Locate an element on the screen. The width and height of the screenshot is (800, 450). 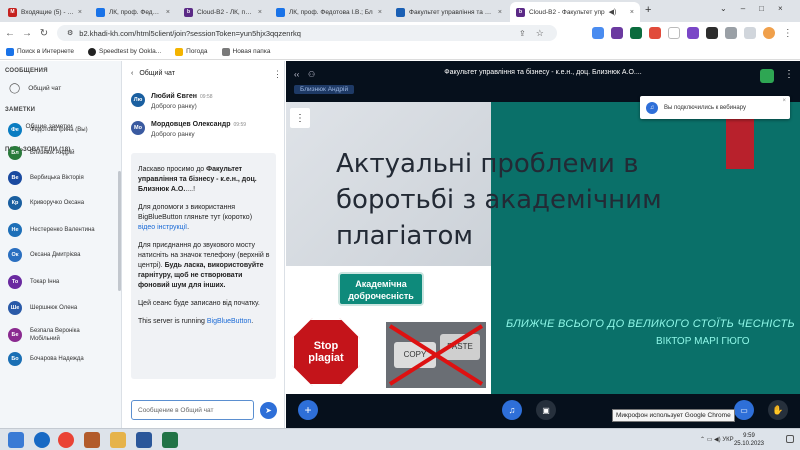
user-list-item: Бе Безпала Вероніка Мобільний is located at coordinates (59, 335).